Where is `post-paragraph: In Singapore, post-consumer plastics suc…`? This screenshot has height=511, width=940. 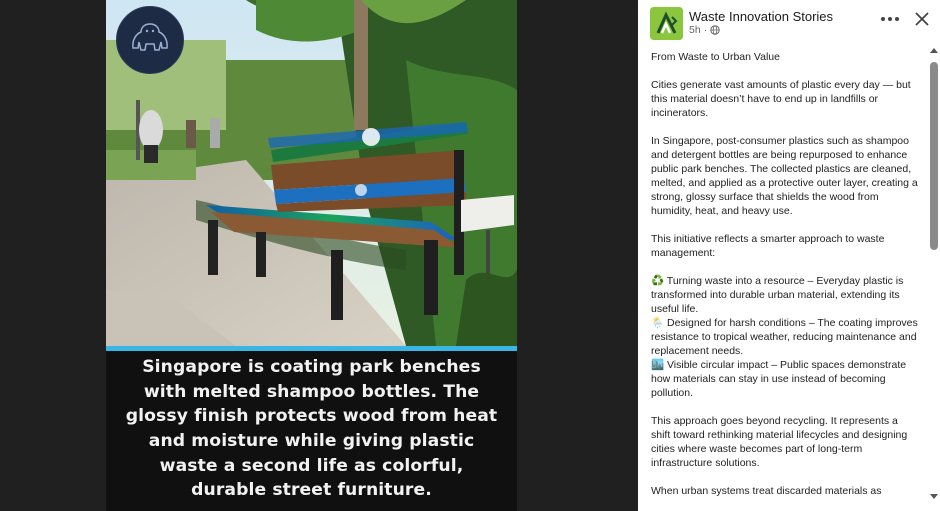
post-paragraph: In Singapore, post-consumer plastics suc… is located at coordinates (784, 176).